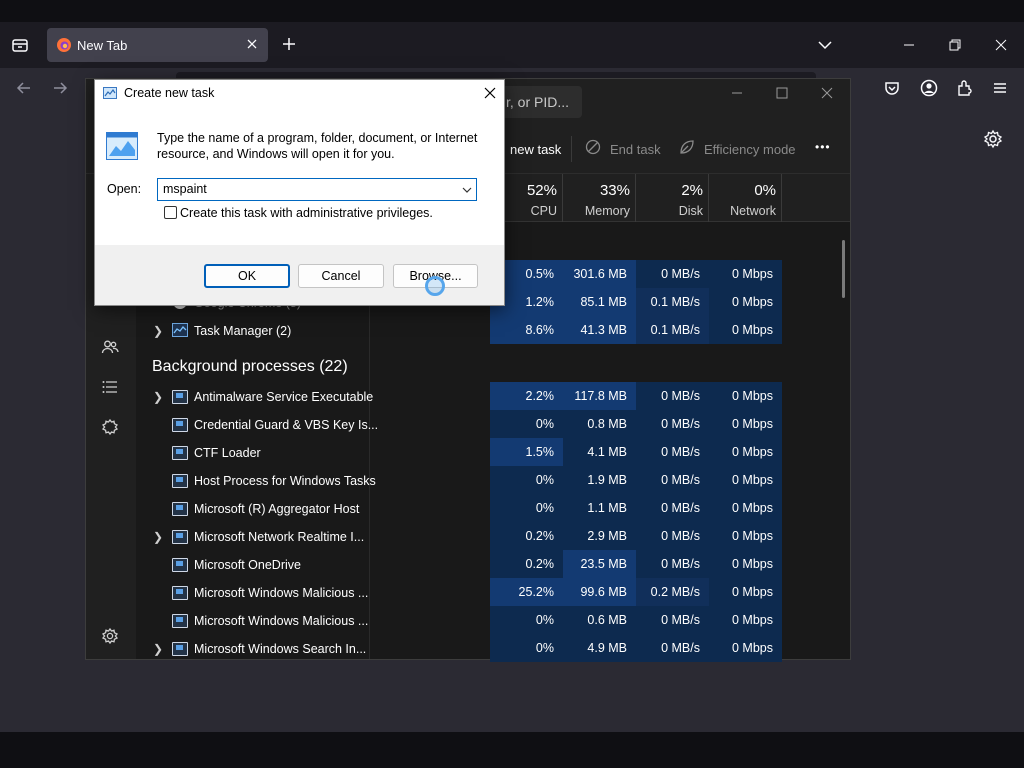 The image size is (1024, 768). What do you see at coordinates (1001, 45) in the screenshot?
I see `close-window-icon` at bounding box center [1001, 45].